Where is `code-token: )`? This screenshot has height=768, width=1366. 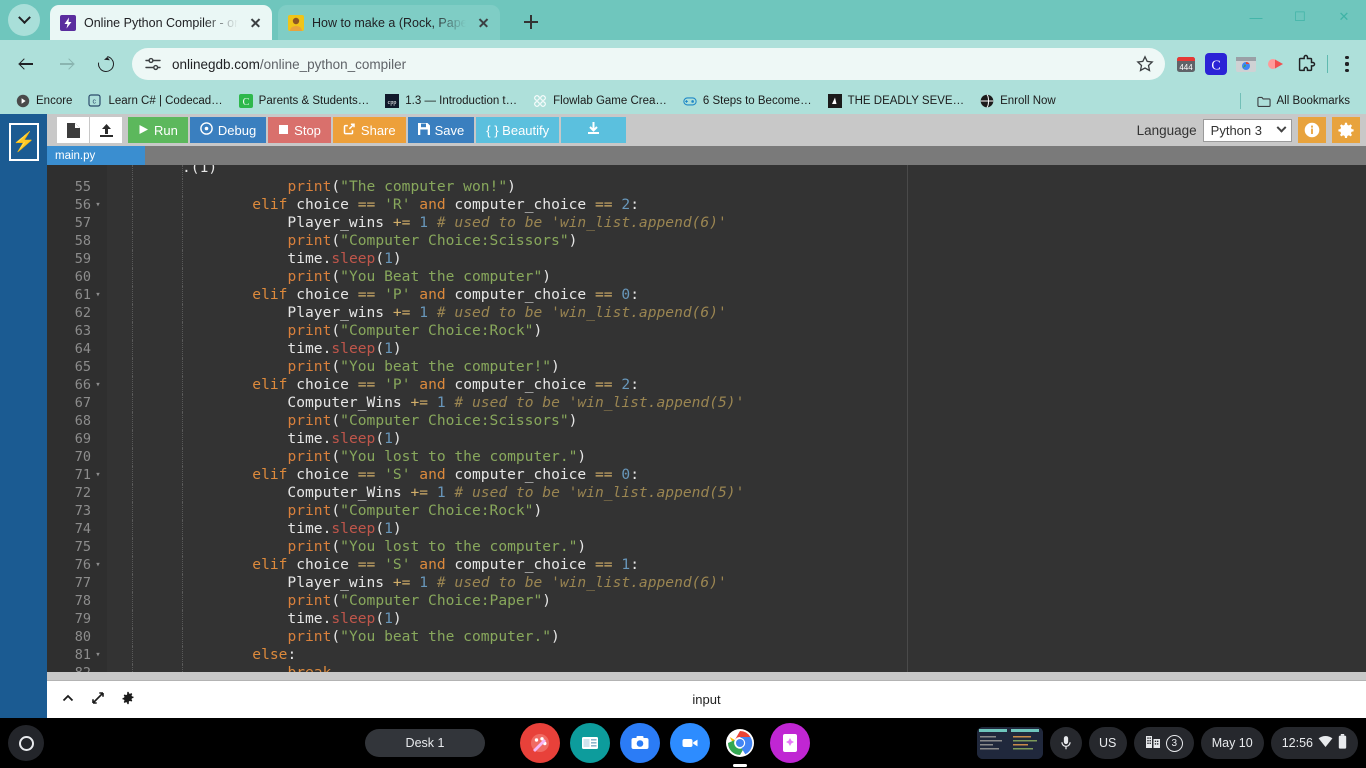
code-token: ) is located at coordinates (397, 438).